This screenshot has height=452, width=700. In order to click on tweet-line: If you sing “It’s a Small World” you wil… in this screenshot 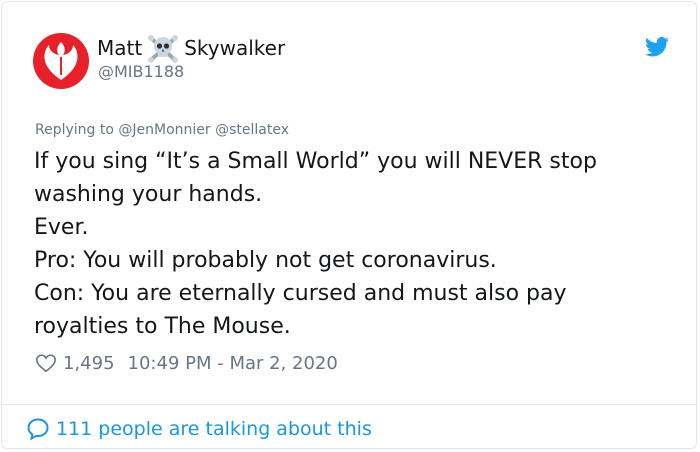, I will do `click(315, 161)`.